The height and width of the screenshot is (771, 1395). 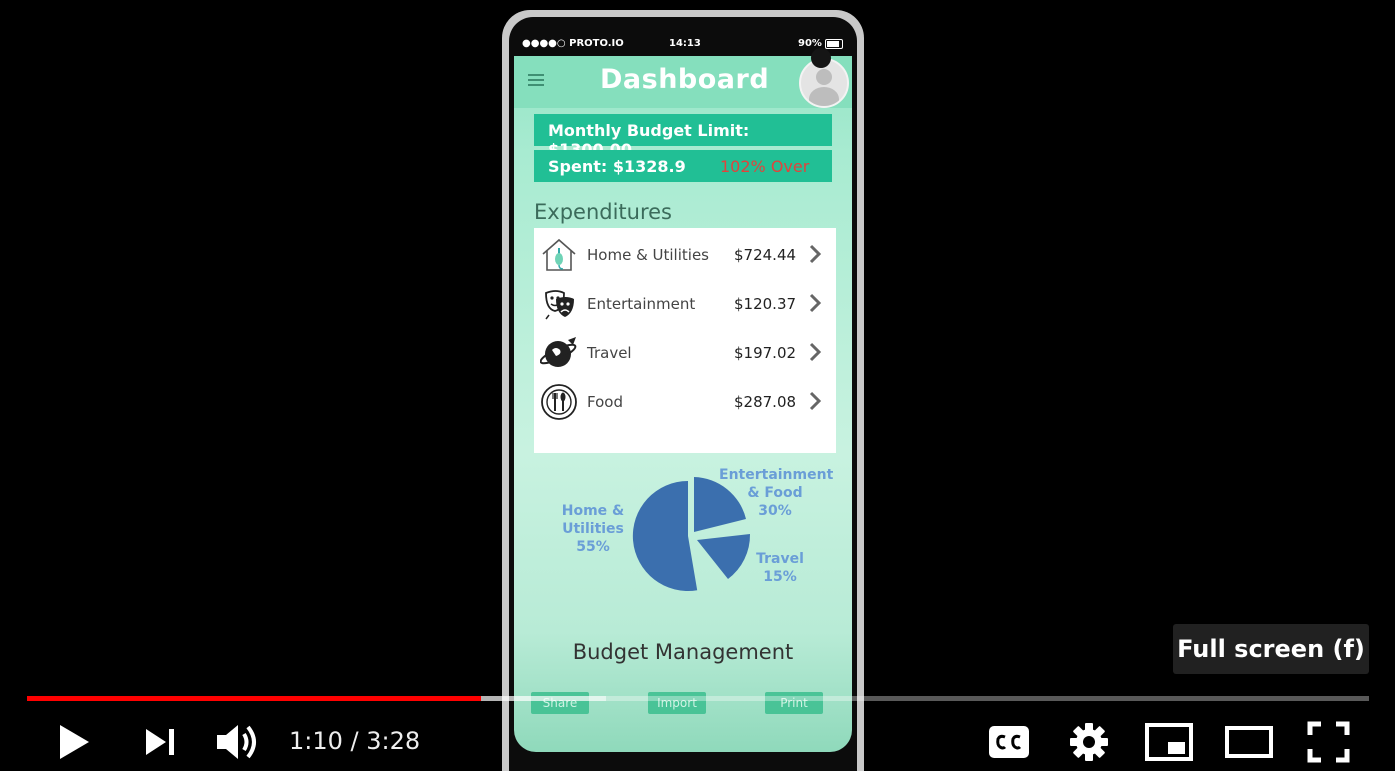 What do you see at coordinates (609, 353) in the screenshot?
I see `item-name: Travel` at bounding box center [609, 353].